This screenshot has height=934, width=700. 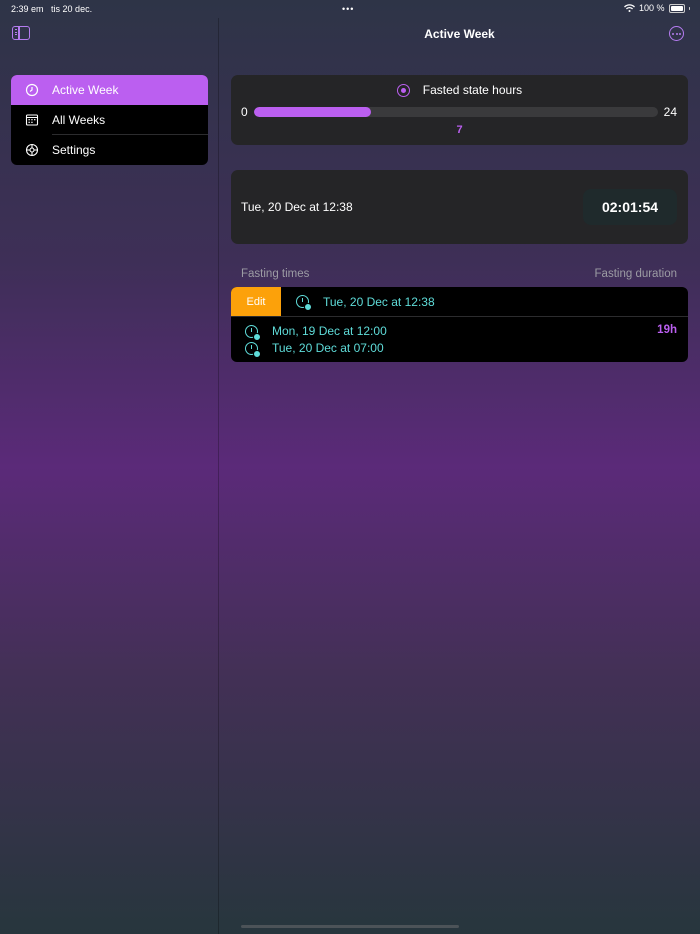 I want to click on fast-end: Tue, 20 Dec at 07:00, so click(x=328, y=348).